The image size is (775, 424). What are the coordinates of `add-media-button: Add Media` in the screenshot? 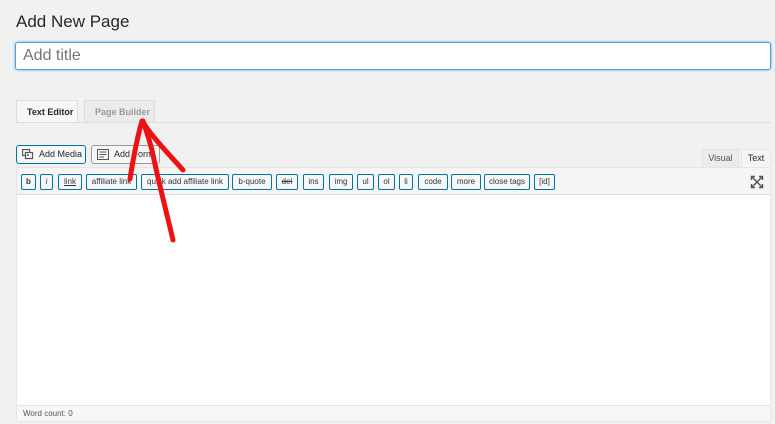 It's located at (51, 154).